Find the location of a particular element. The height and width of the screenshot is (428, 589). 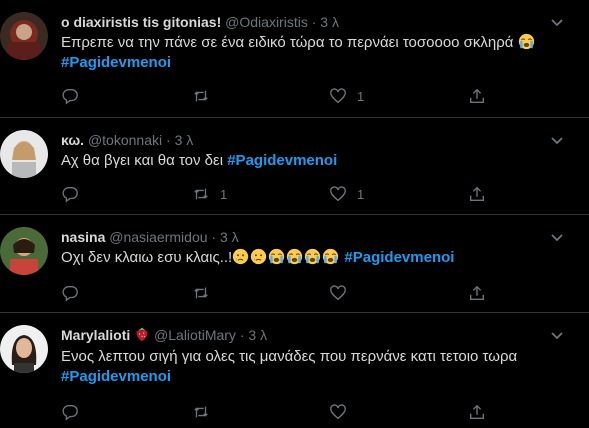

tweet-text-content: Οχι δεν κλαιω εσυ κλαις..! is located at coordinates (147, 257).